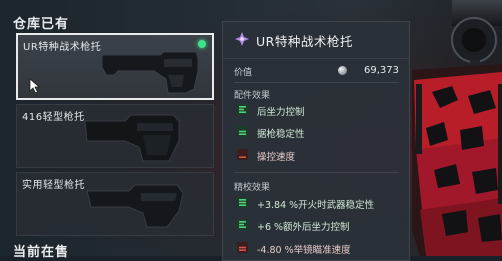  What do you see at coordinates (381, 70) in the screenshot?
I see `price-value: 69,373` at bounding box center [381, 70].